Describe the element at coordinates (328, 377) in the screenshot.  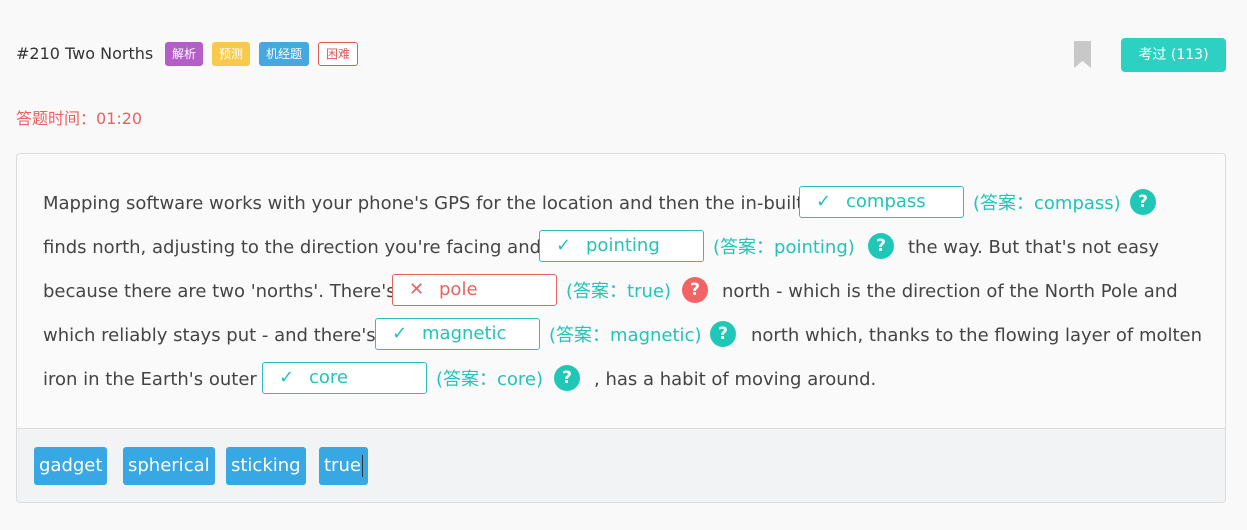
I see `blank-value: core` at that location.